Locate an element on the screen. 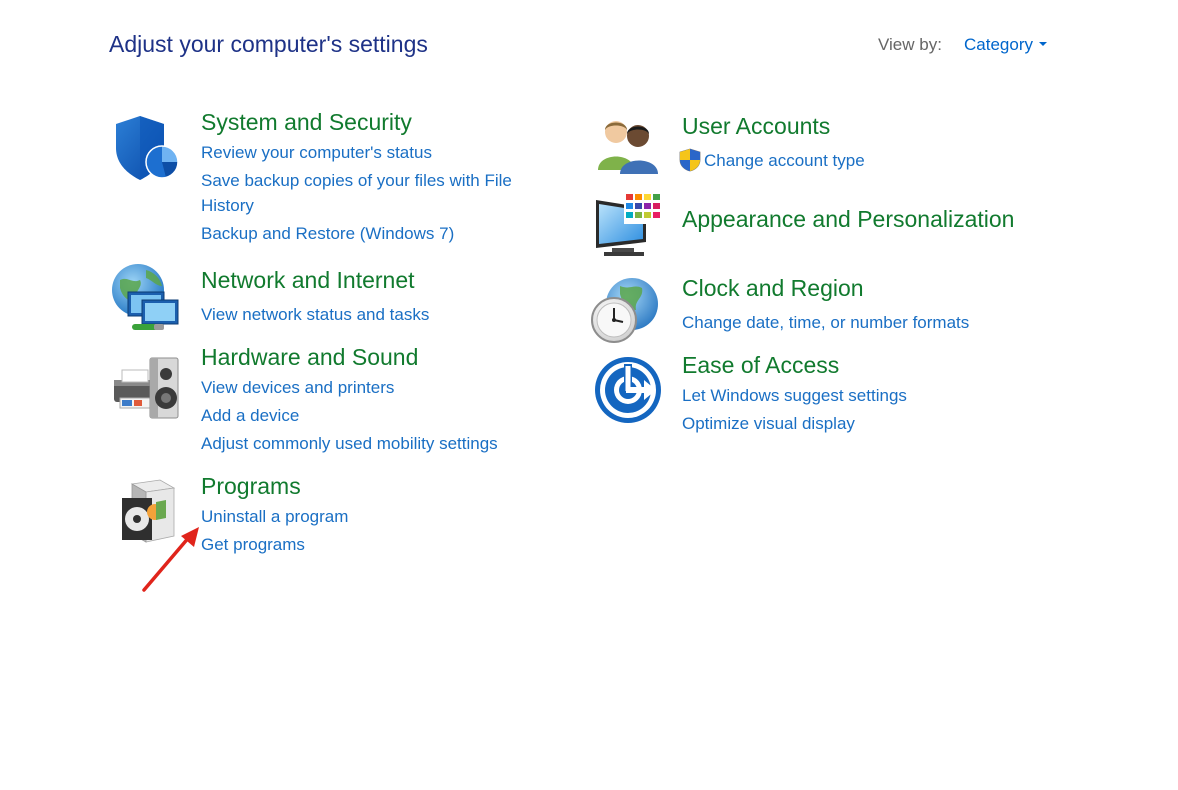 The height and width of the screenshot is (790, 1178). page-title: Adjust your computer's settings is located at coordinates (268, 44).